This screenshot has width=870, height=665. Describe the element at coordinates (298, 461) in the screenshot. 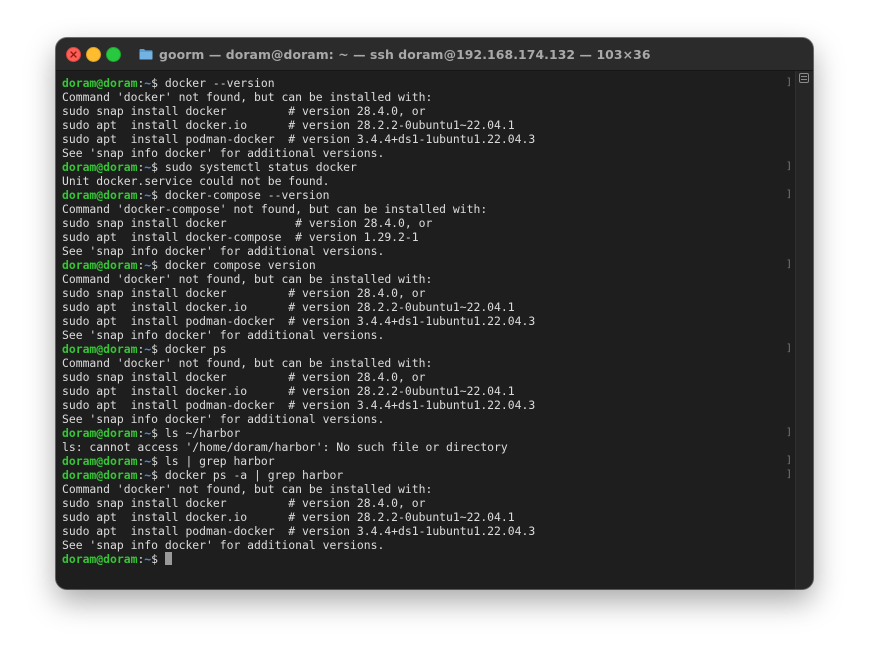

I see `command-line: doram@doram:~$ ls | grep harbor` at that location.